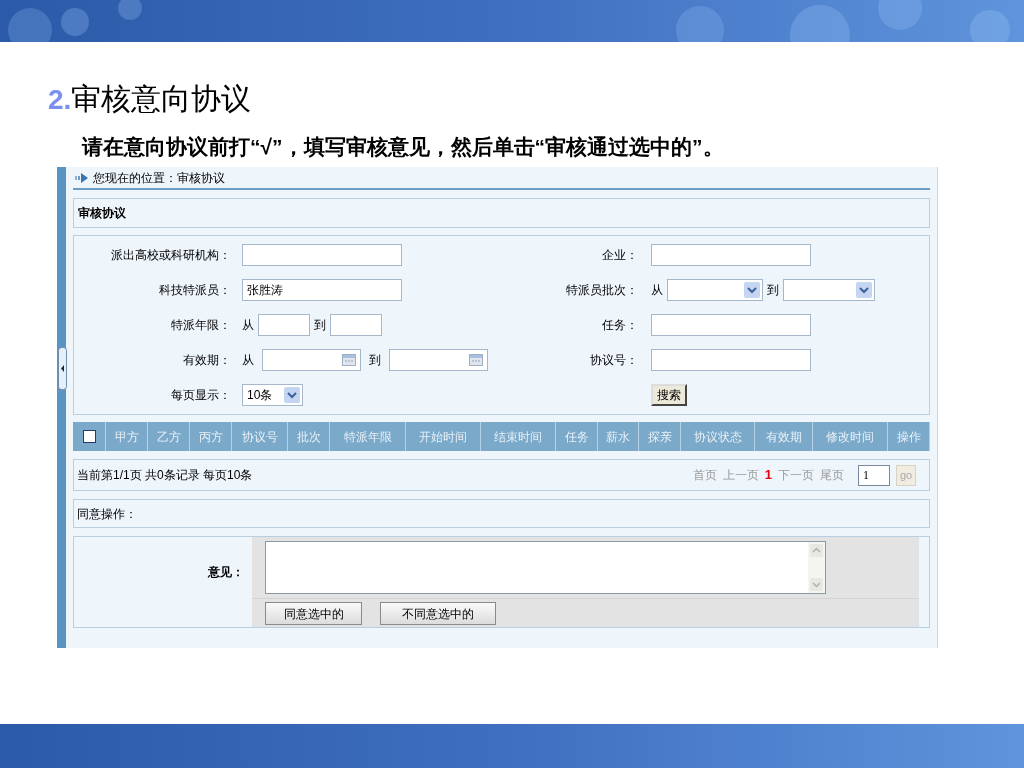  I want to click on collapse-handle-icon, so click(62, 368).